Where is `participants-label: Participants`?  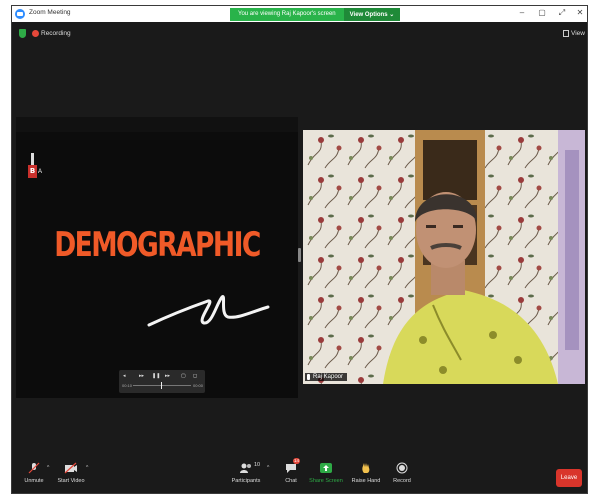
participants-label: Participants is located at coordinates (246, 481).